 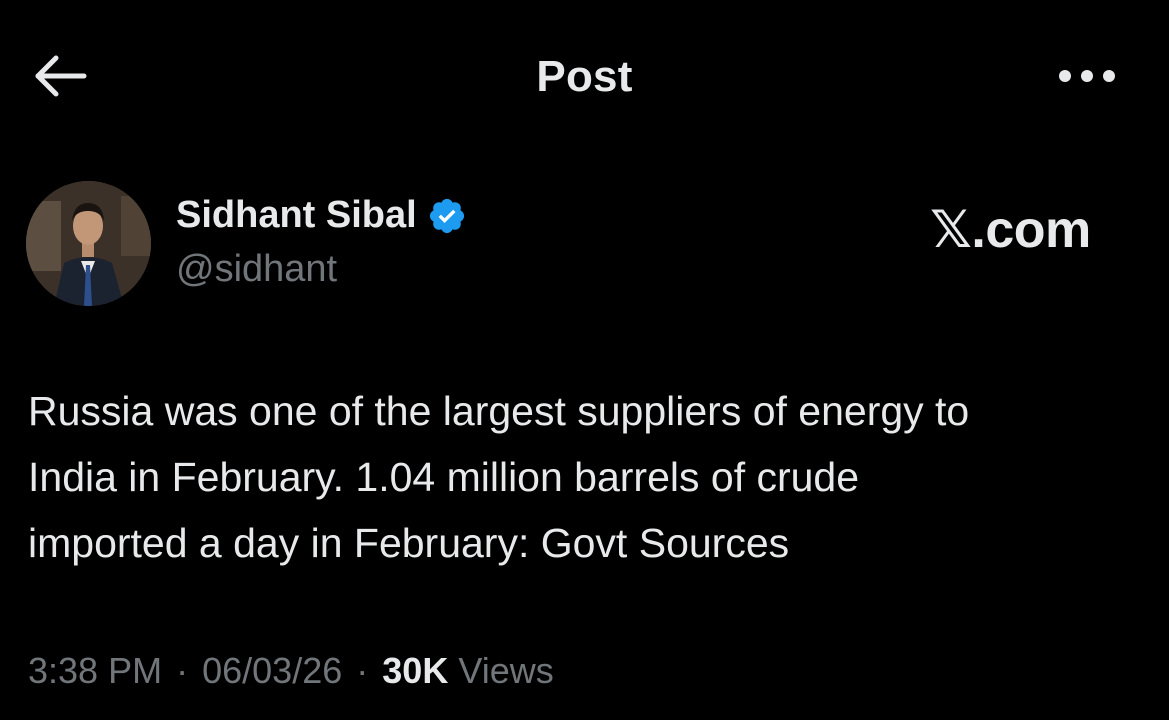 I want to click on author-display-name: Sidhant Sibal, so click(x=321, y=215).